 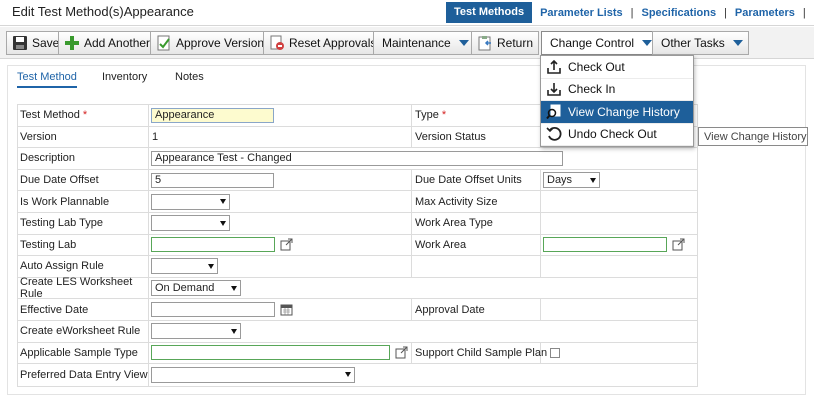 What do you see at coordinates (619, 180) in the screenshot?
I see `due-date-offset-units-cell: Days` at bounding box center [619, 180].